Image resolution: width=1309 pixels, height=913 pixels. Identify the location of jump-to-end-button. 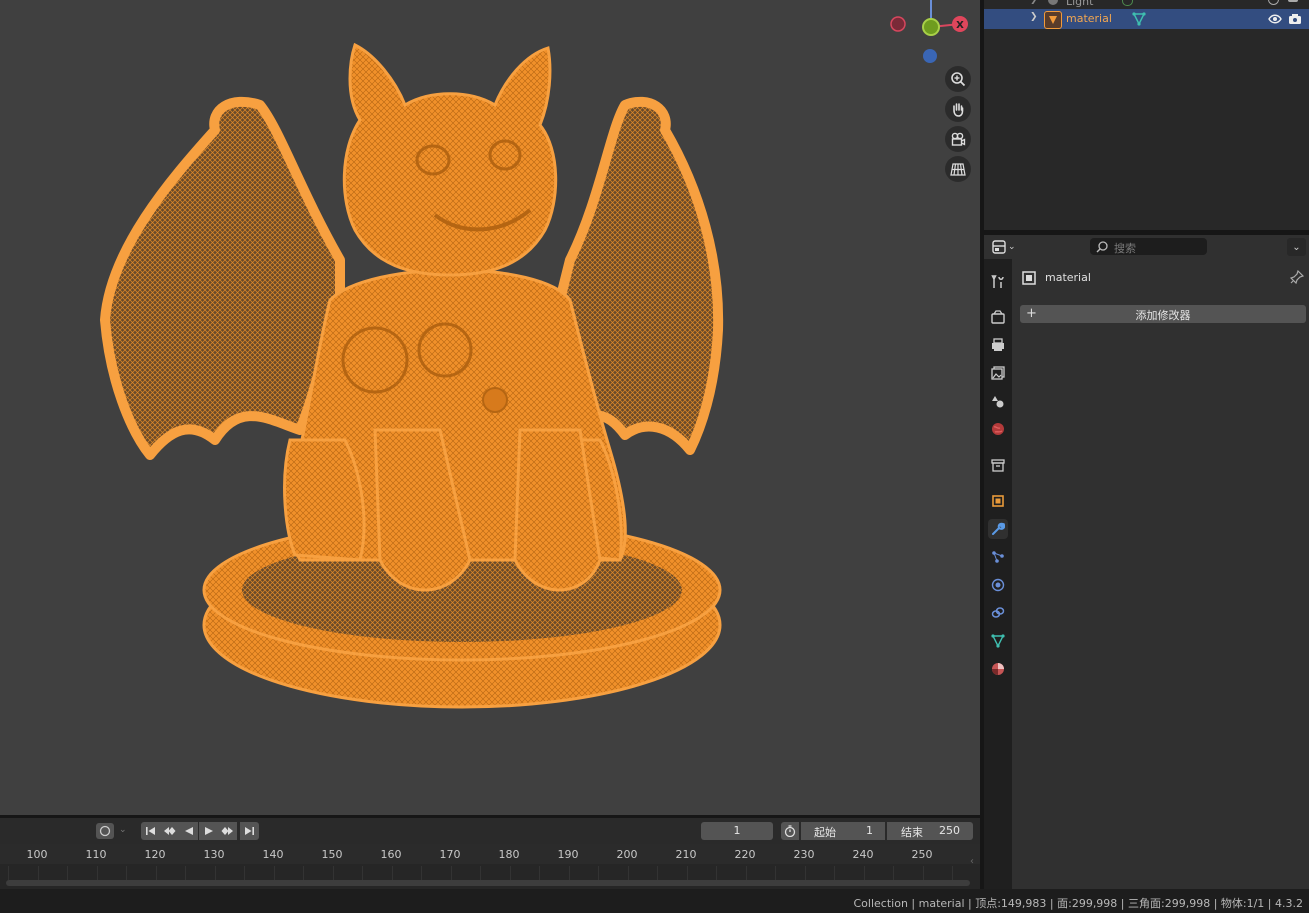
(249, 831).